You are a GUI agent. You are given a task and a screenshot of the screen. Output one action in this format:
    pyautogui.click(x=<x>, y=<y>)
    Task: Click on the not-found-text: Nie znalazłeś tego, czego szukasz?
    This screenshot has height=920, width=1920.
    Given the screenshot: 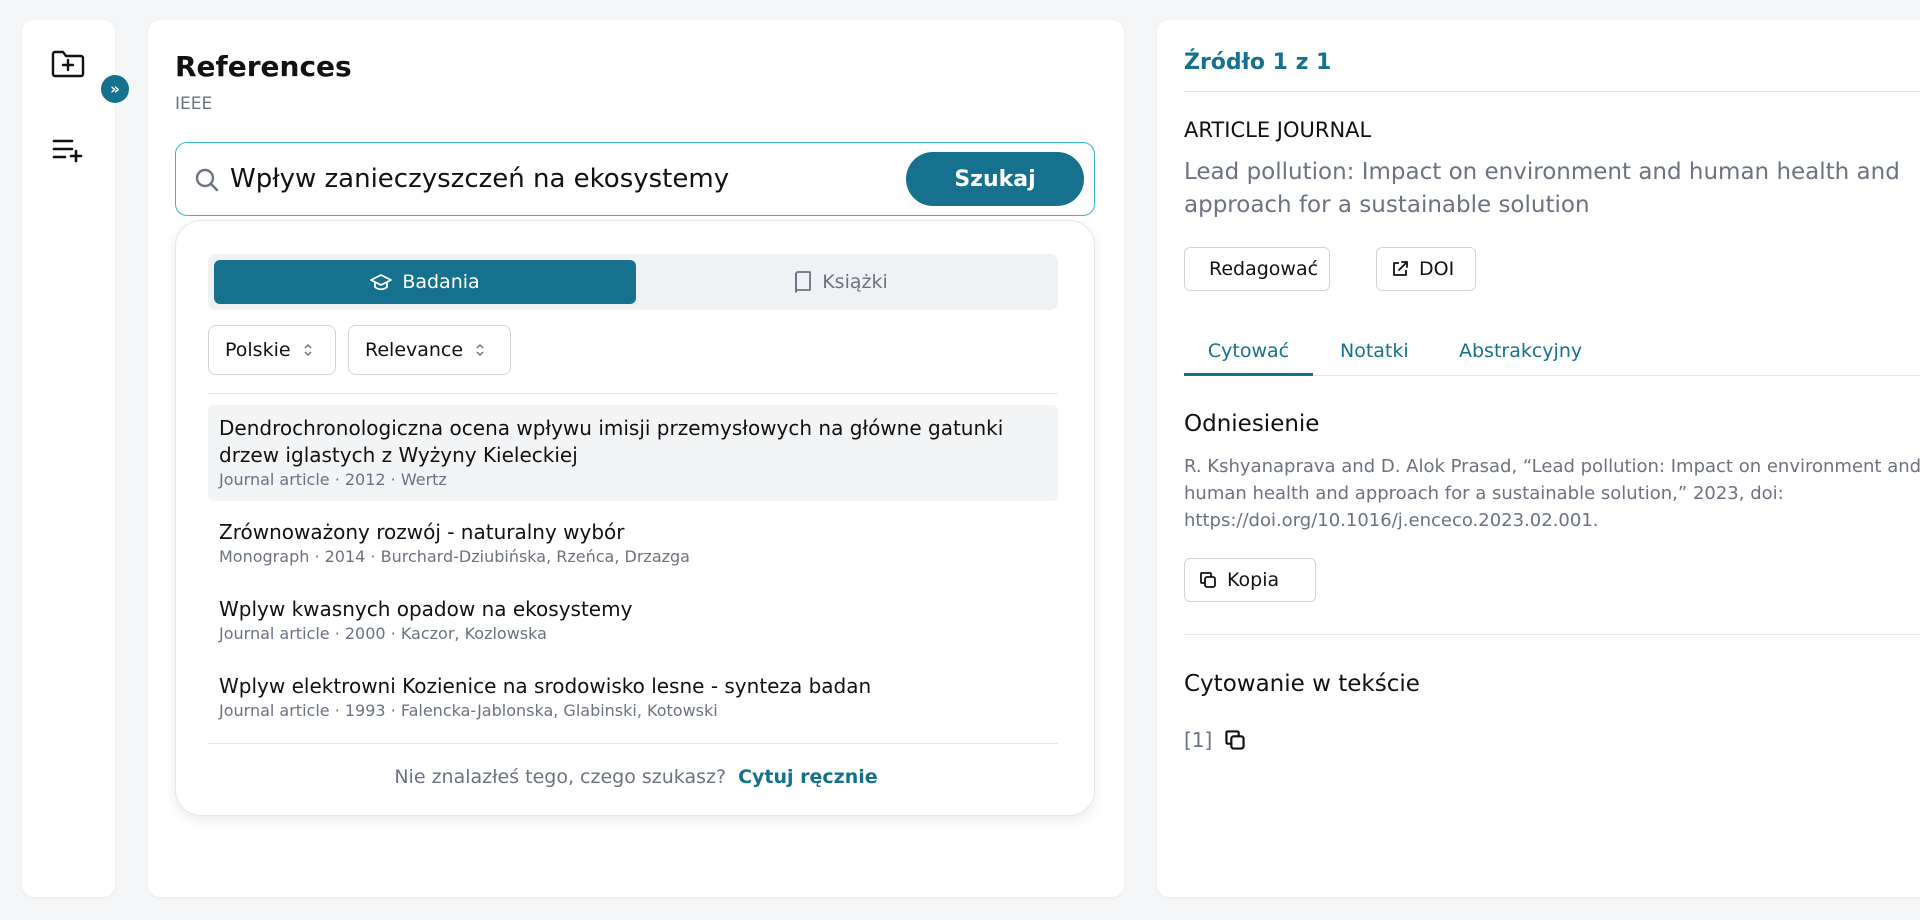 What is the action you would take?
    pyautogui.click(x=560, y=777)
    